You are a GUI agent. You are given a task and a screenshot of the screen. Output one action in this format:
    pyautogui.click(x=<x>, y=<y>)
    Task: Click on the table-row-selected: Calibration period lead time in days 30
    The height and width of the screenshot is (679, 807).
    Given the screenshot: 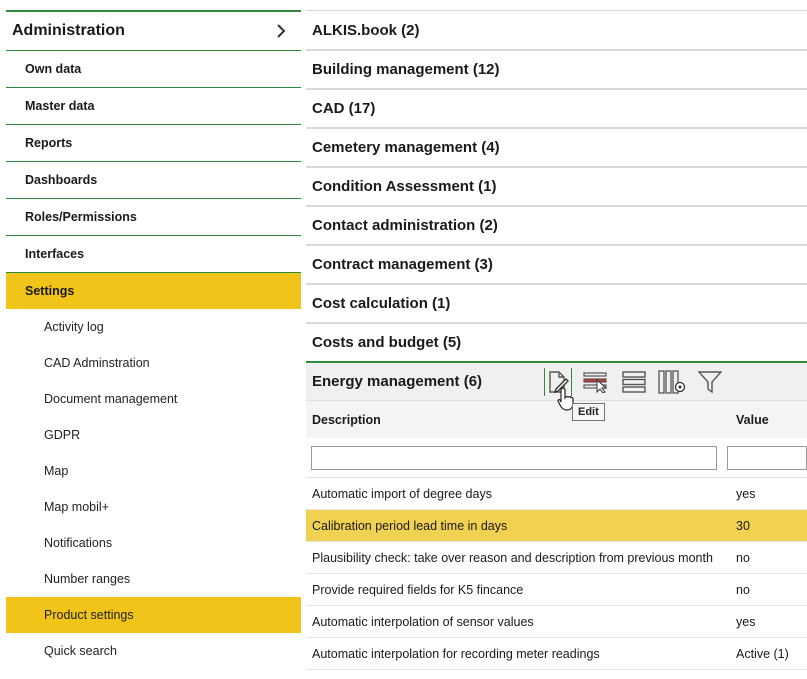 What is the action you would take?
    pyautogui.click(x=556, y=526)
    